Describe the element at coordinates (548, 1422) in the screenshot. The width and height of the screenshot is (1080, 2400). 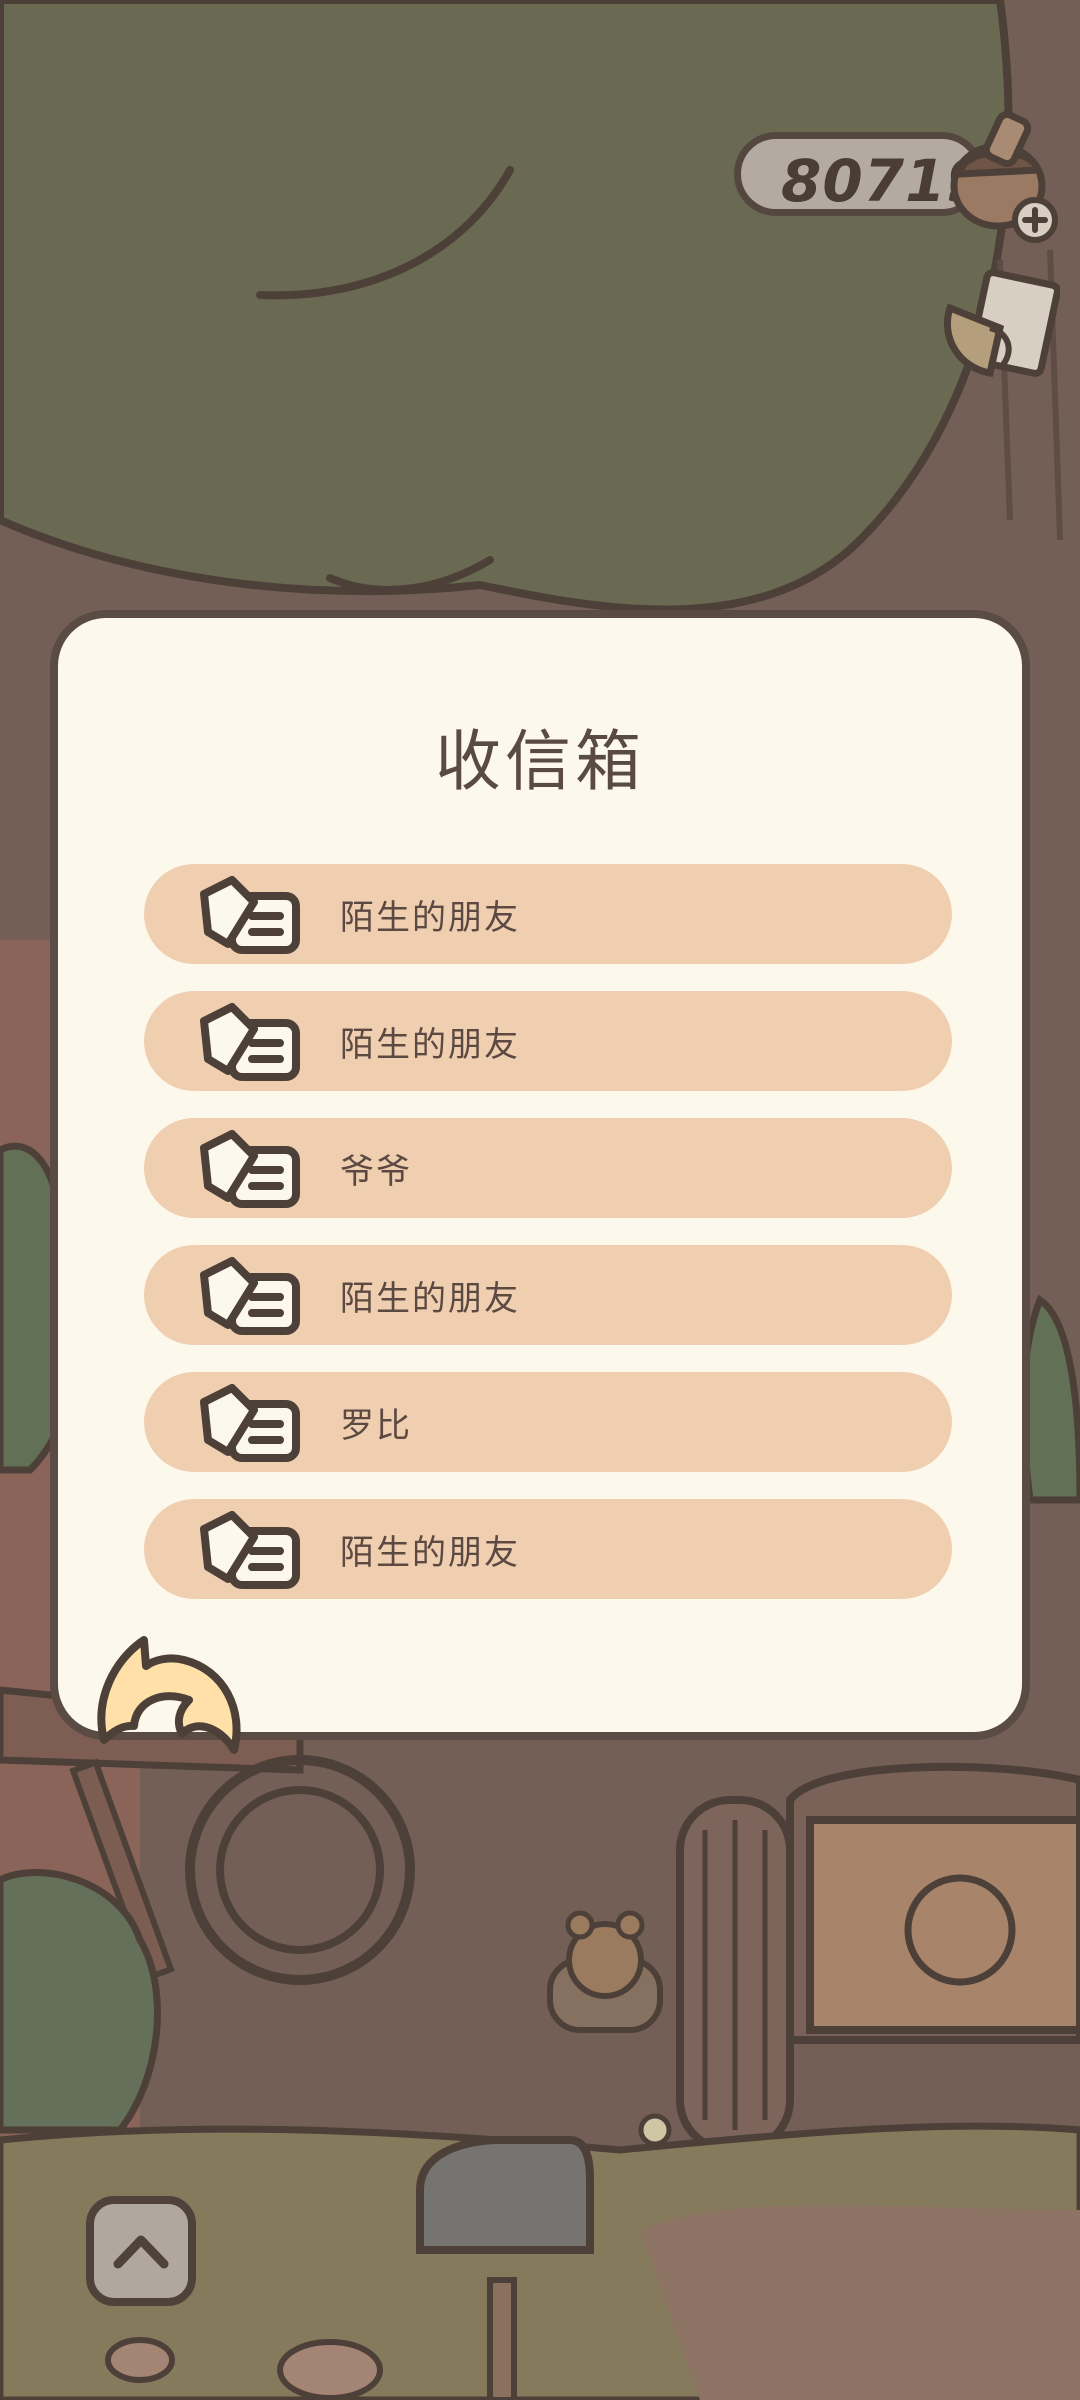
I see `mail-item: 罗比` at that location.